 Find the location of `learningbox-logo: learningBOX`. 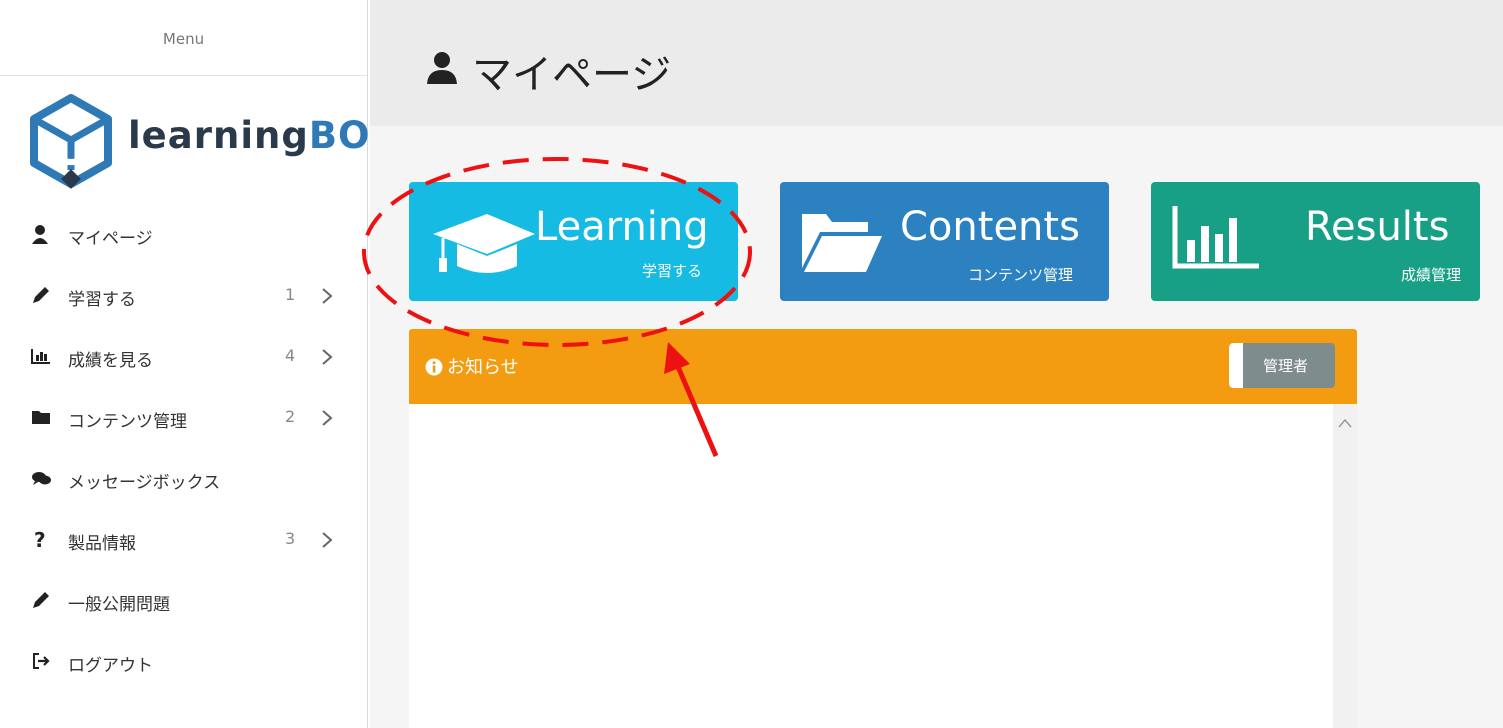

learningbox-logo: learningBOX is located at coordinates (212, 142).